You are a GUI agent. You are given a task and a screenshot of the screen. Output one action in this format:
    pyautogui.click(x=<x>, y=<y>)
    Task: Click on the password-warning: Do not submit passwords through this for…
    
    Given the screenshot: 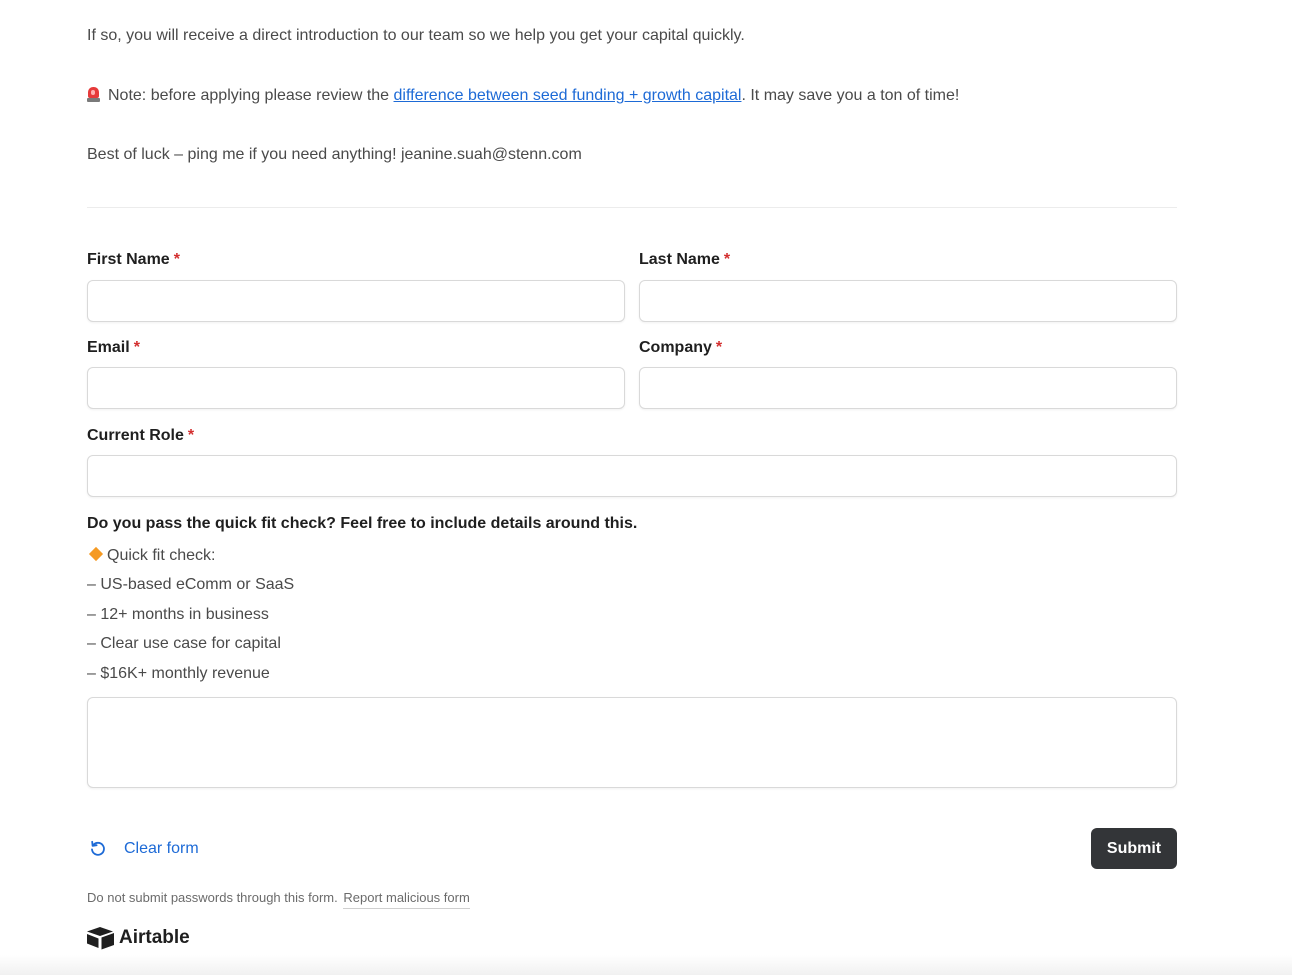 What is the action you would take?
    pyautogui.click(x=278, y=899)
    